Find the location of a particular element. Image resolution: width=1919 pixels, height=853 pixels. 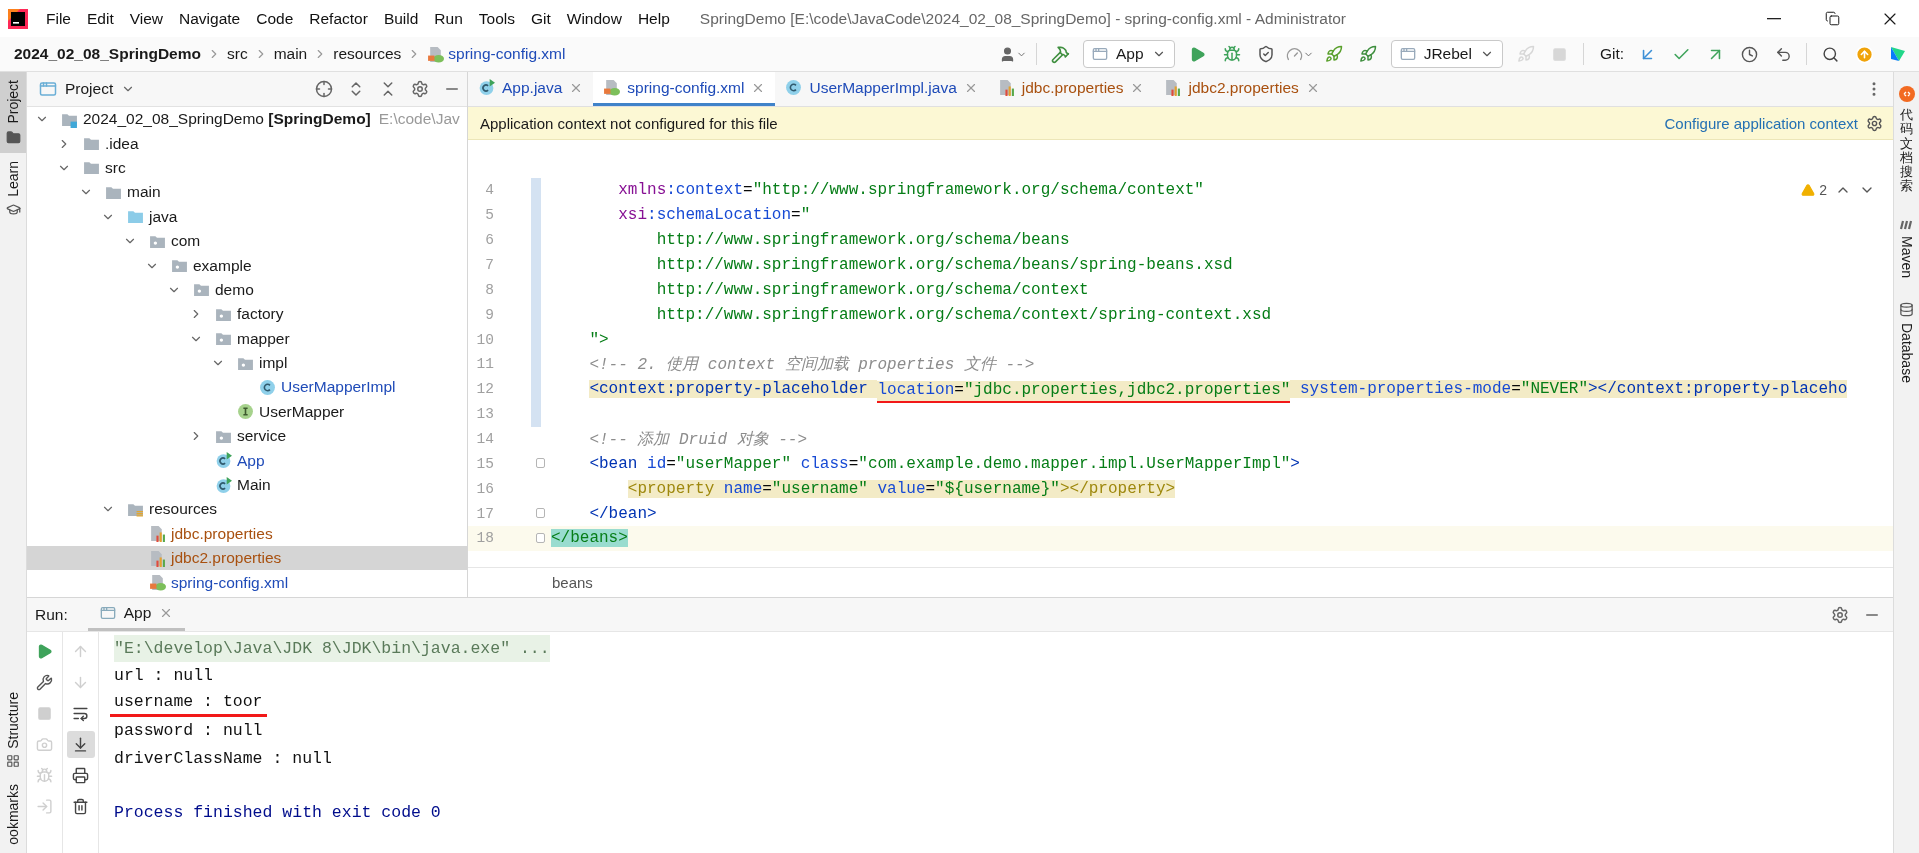

rocket-icon is located at coordinates (1367, 54).